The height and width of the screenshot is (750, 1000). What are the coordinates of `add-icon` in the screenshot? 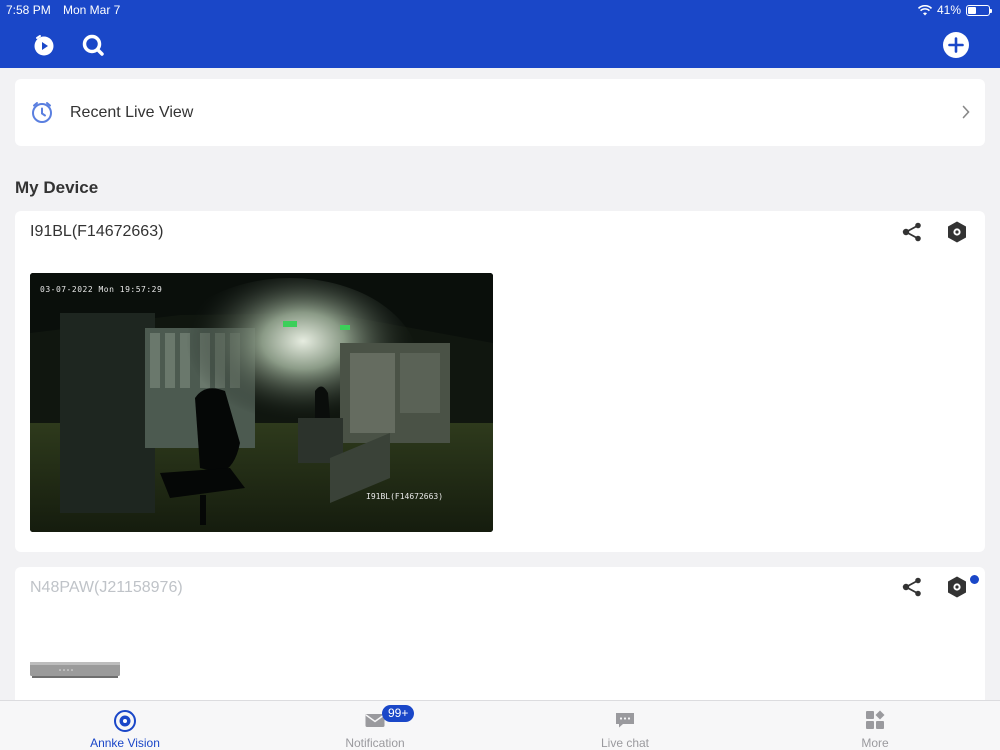 It's located at (956, 45).